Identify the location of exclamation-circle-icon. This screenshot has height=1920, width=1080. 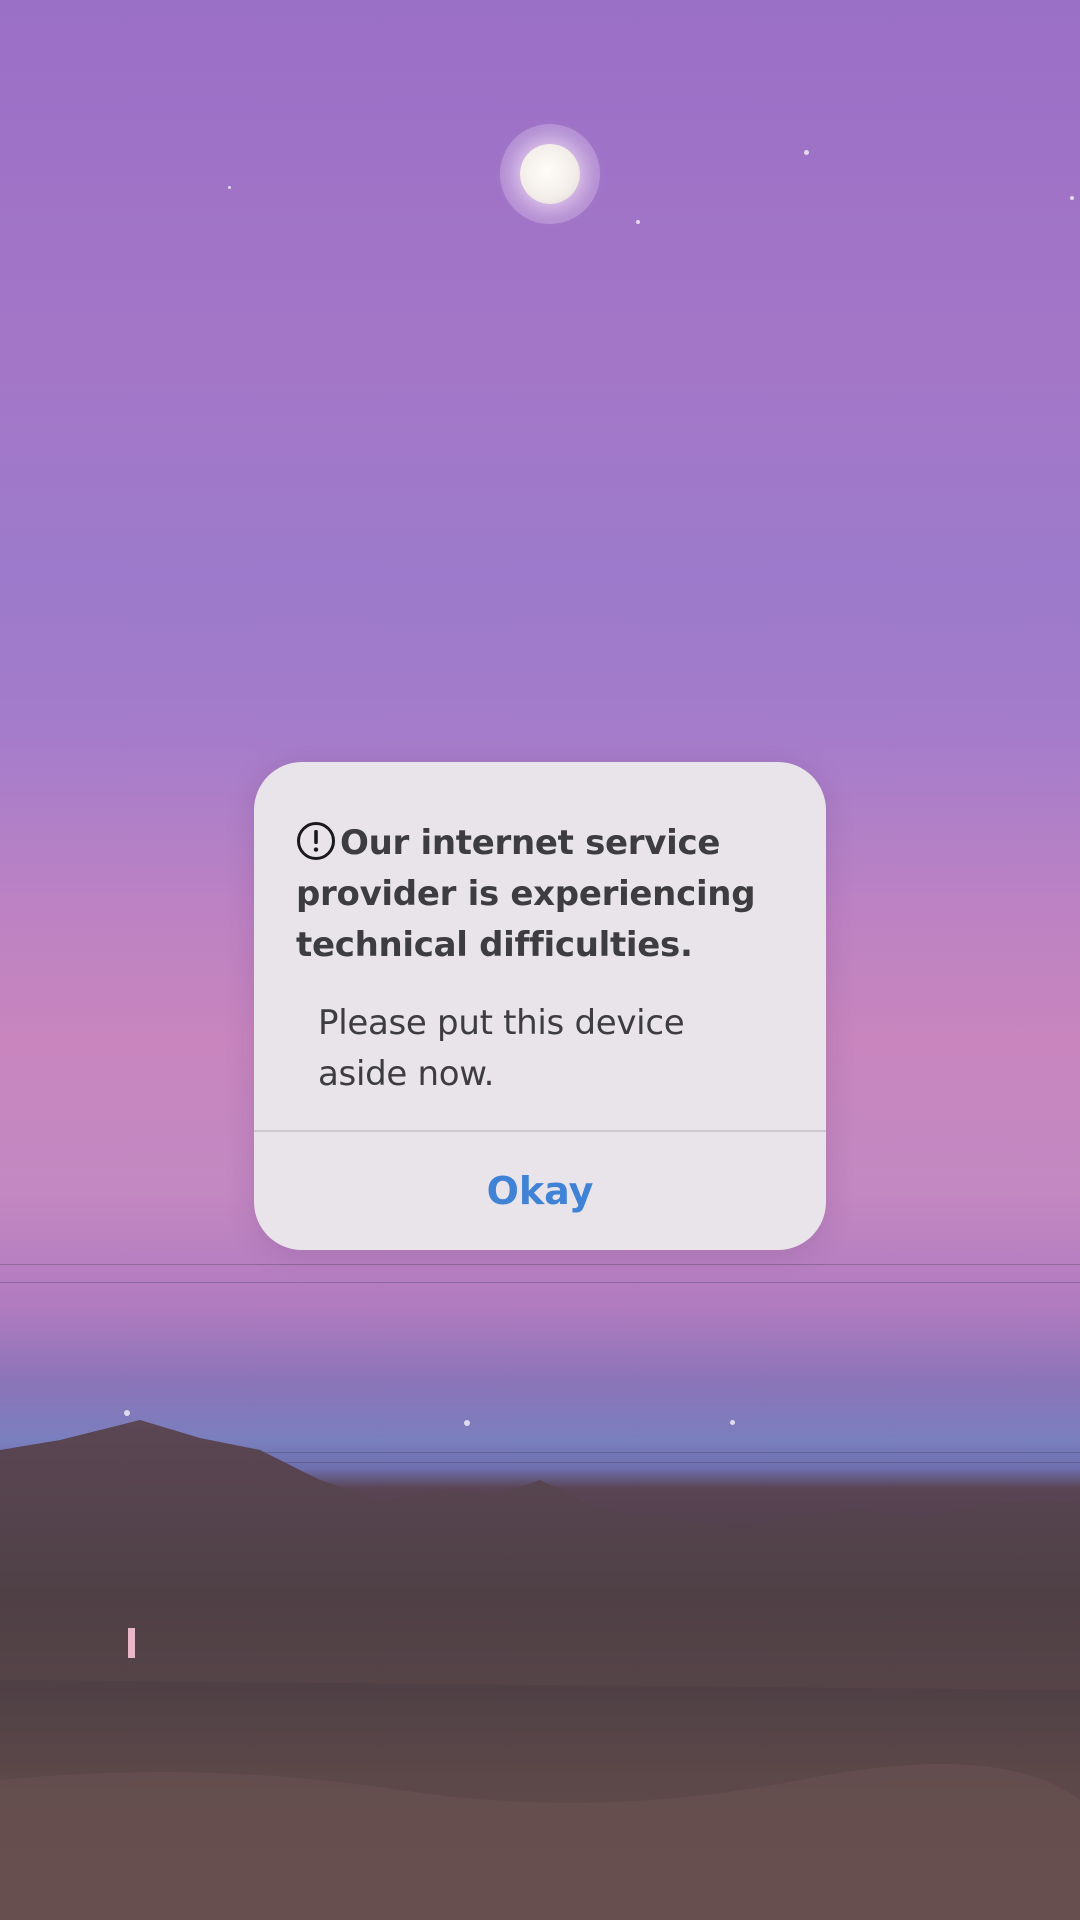
(316, 841).